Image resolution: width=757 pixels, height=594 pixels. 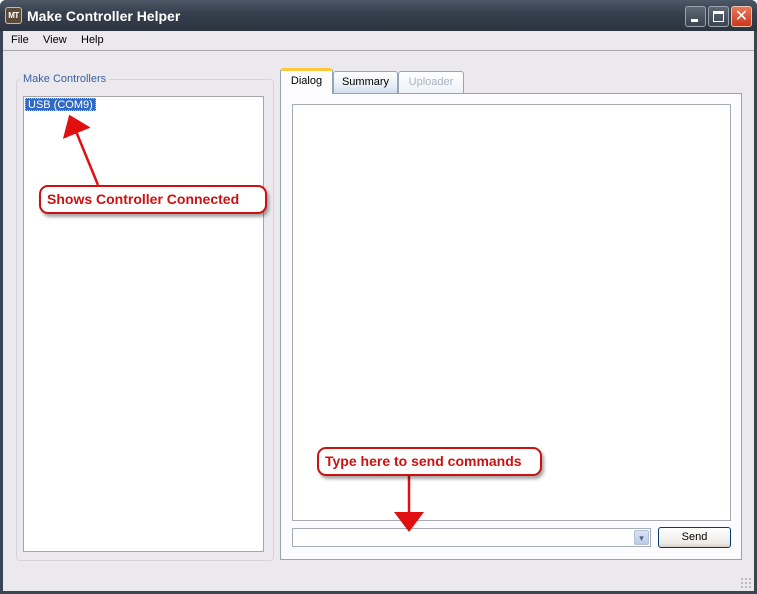 I want to click on maximize-icon, so click(x=718, y=16).